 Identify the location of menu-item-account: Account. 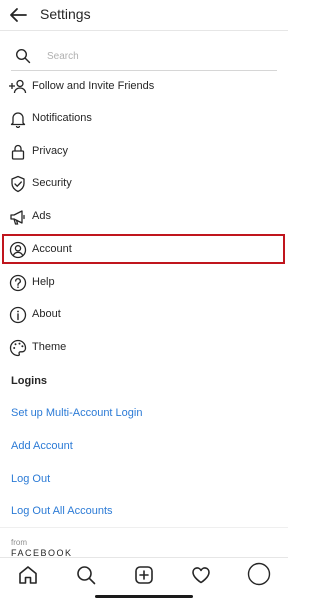
(144, 250).